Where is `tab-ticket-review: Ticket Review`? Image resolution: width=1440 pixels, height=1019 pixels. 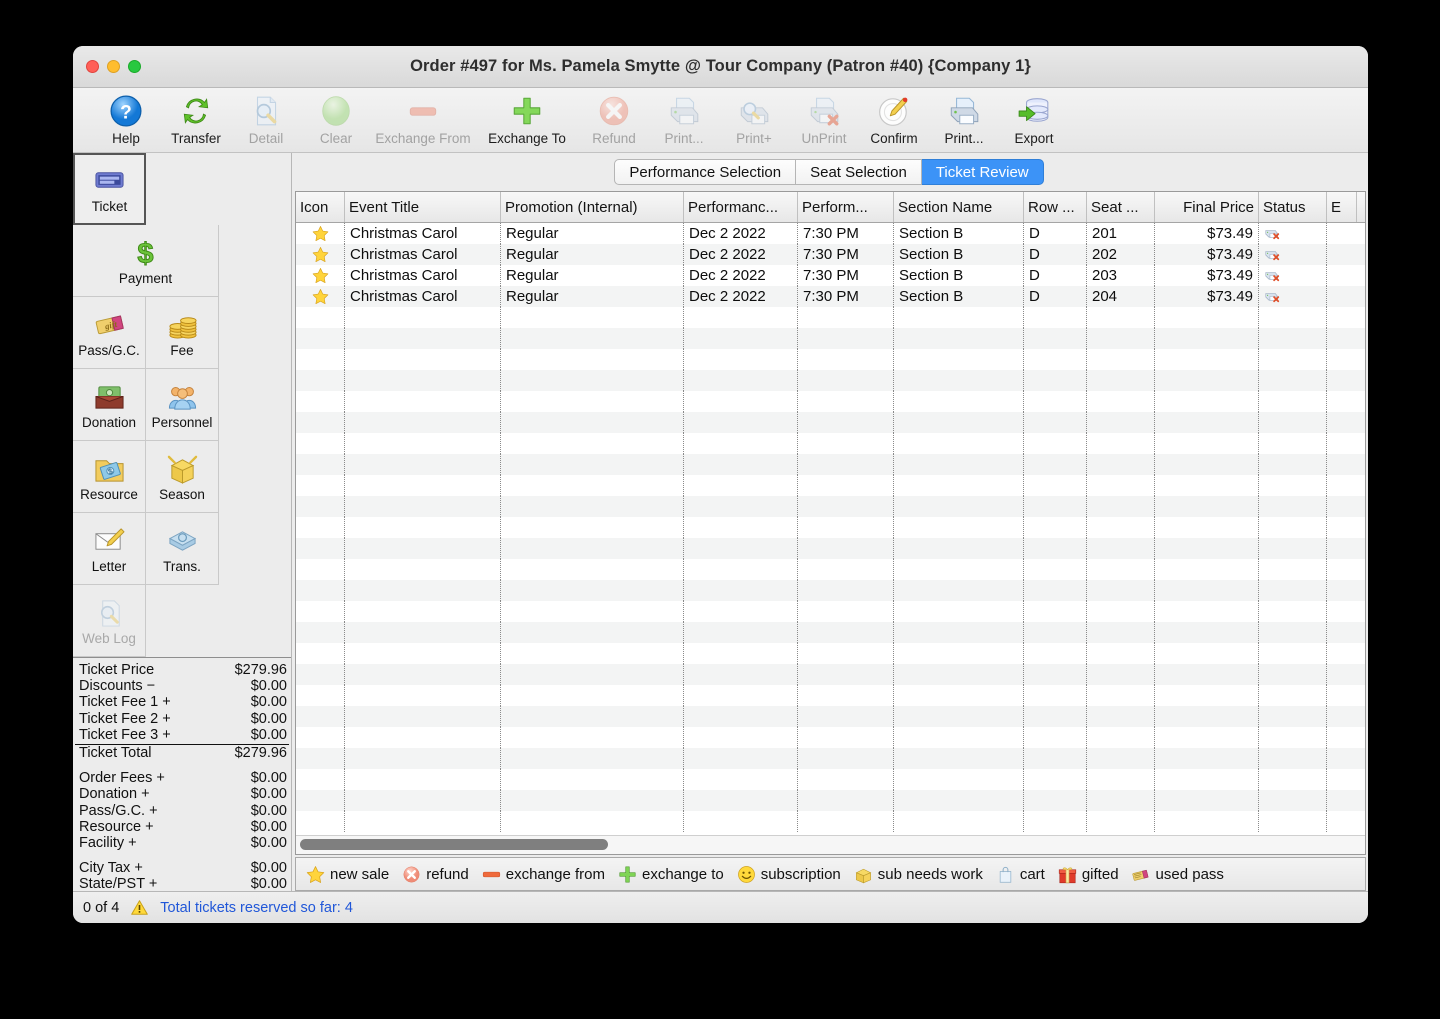
tab-ticket-review: Ticket Review is located at coordinates (982, 172).